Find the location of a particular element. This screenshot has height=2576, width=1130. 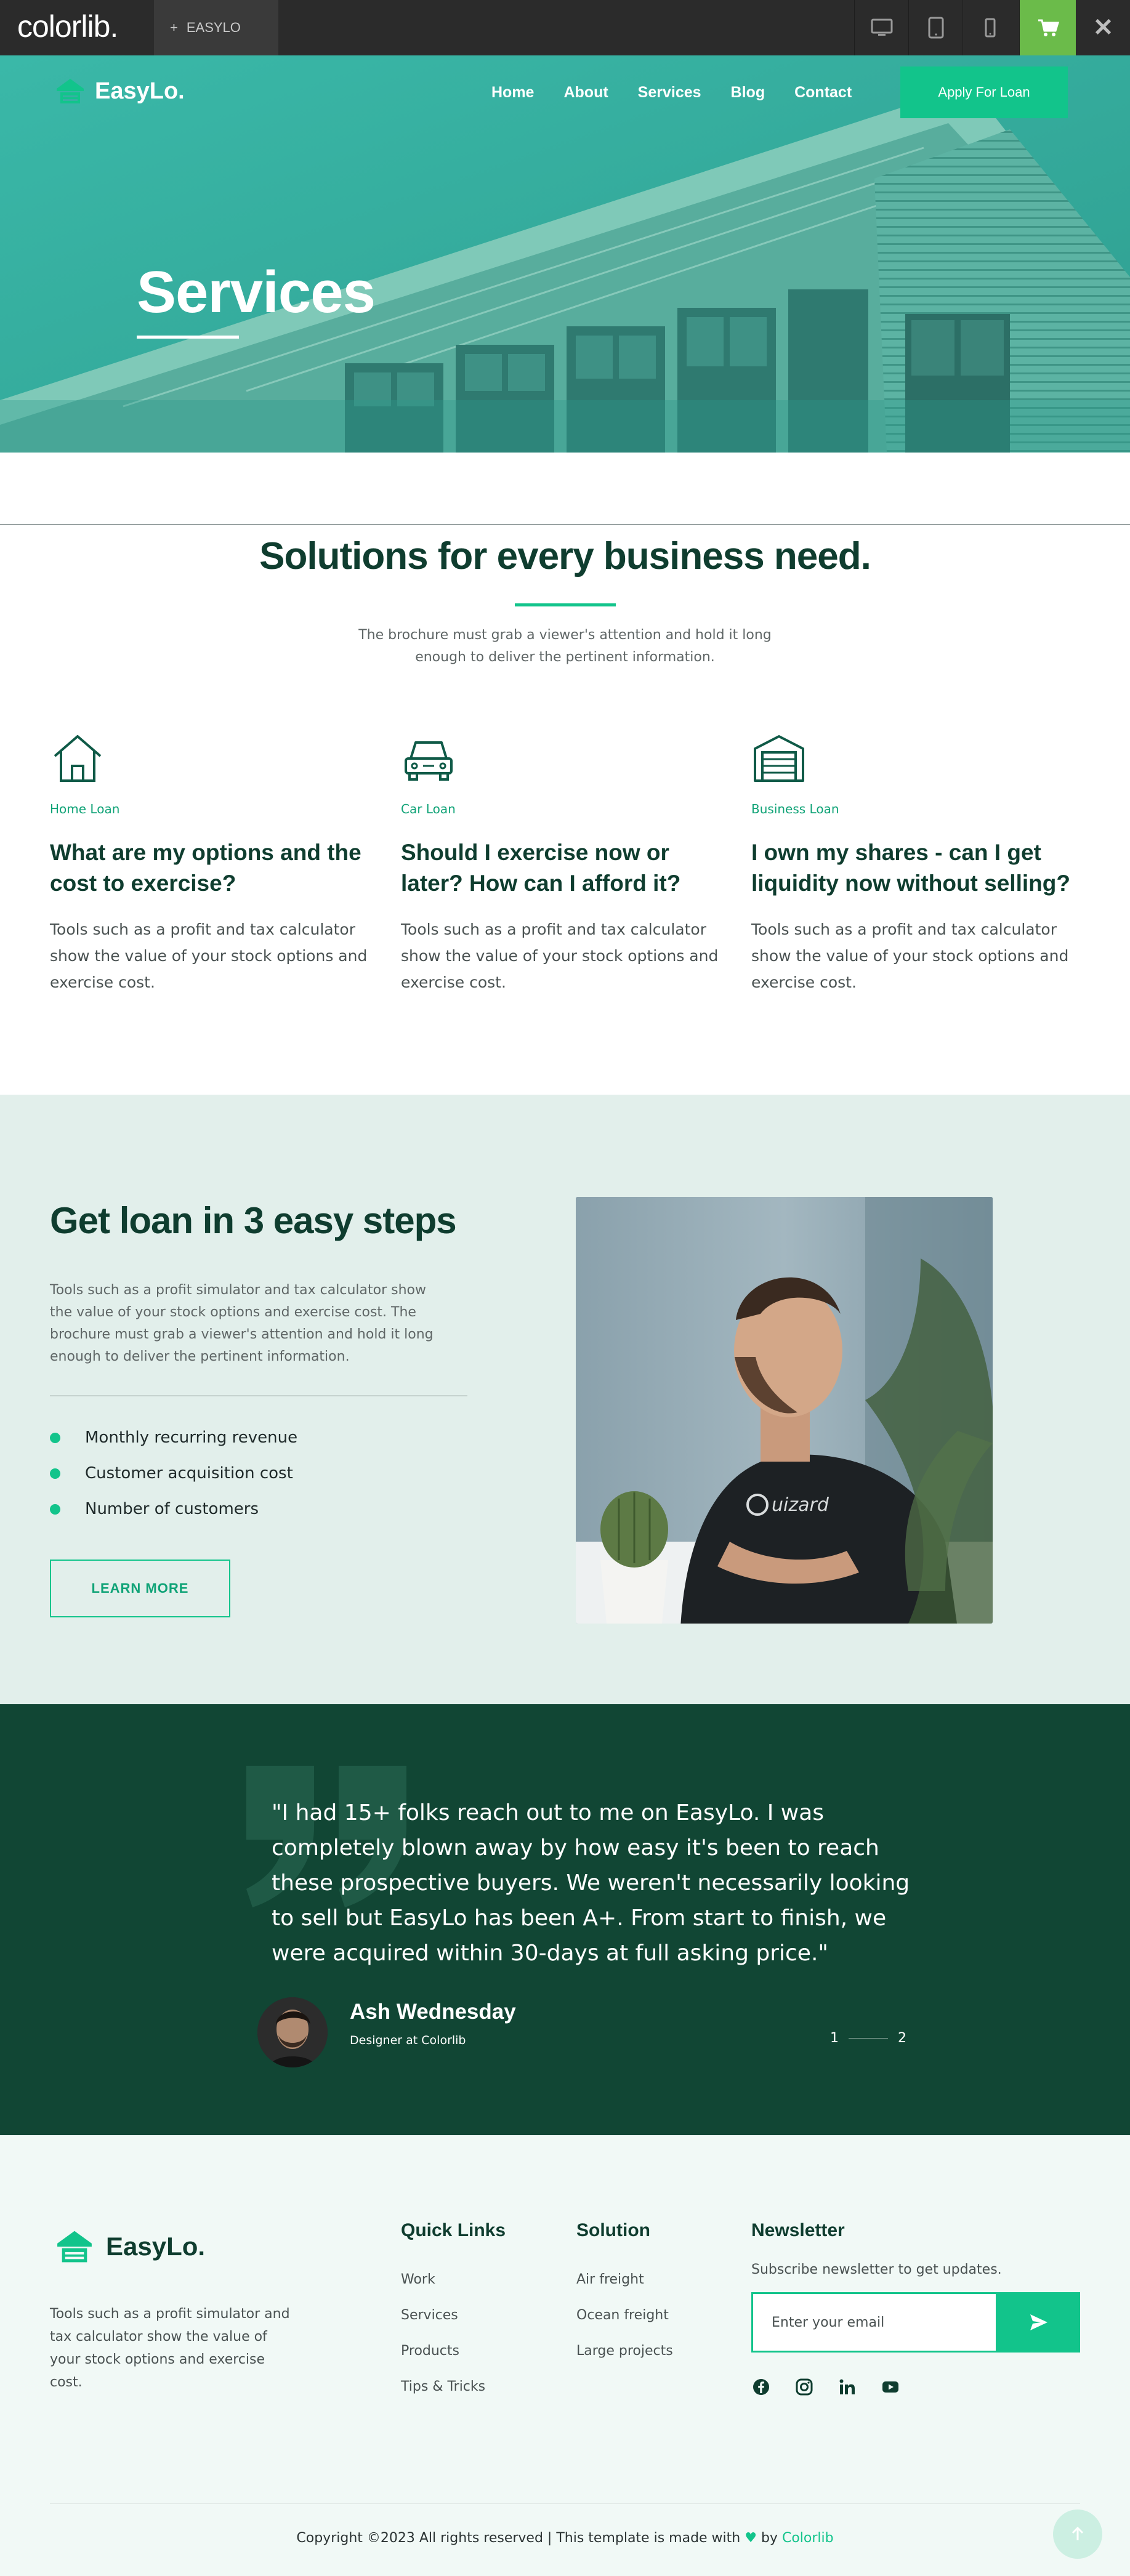

instagram-link is located at coordinates (804, 2387).